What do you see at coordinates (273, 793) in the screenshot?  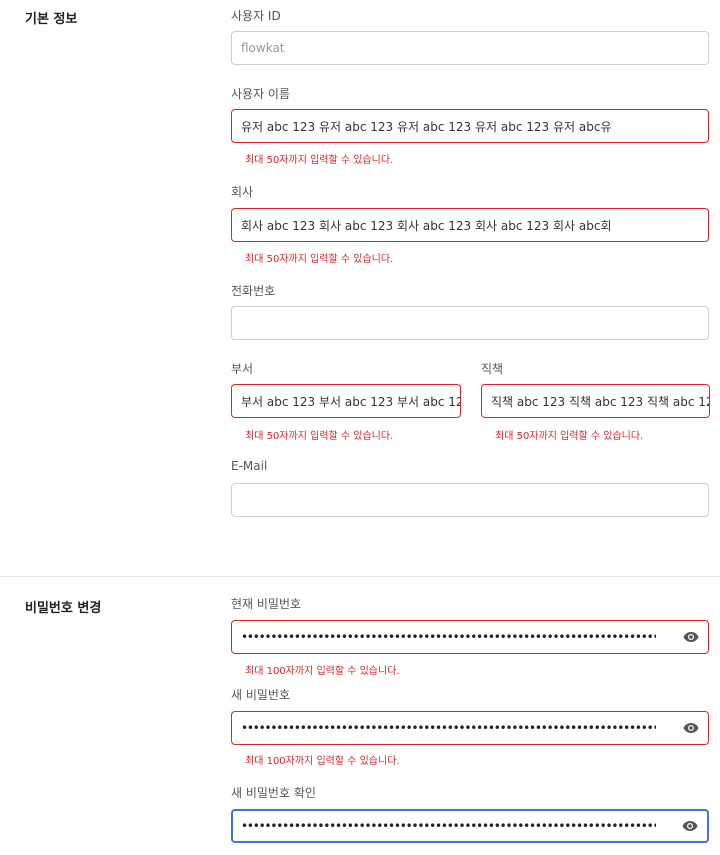 I see `confirm-password-label: 새 비밀번호 확인` at bounding box center [273, 793].